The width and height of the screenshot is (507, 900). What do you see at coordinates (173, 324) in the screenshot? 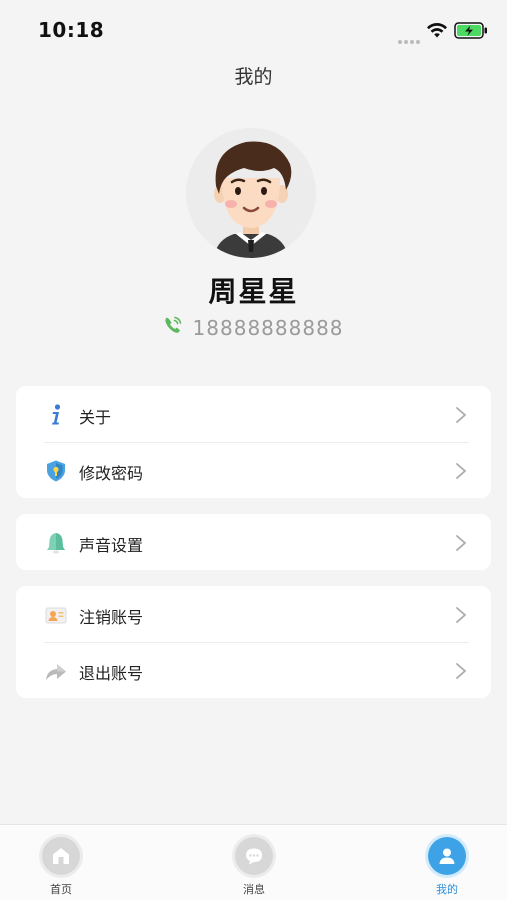
I see `phone-call-icon` at bounding box center [173, 324].